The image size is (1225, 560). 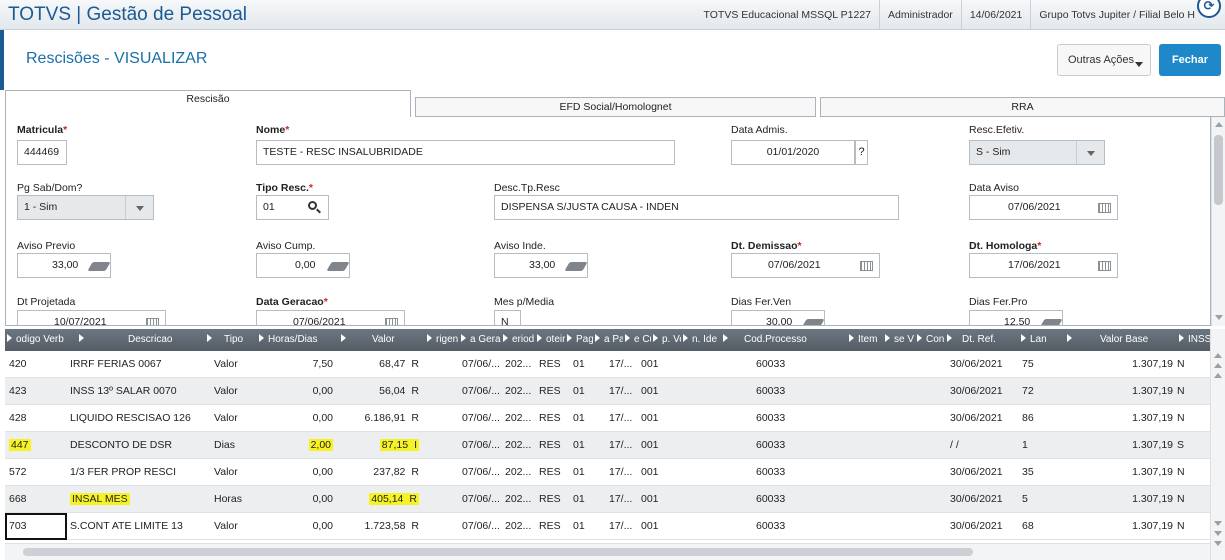 I want to click on cell-valor: 87,15 I, so click(x=379, y=445).